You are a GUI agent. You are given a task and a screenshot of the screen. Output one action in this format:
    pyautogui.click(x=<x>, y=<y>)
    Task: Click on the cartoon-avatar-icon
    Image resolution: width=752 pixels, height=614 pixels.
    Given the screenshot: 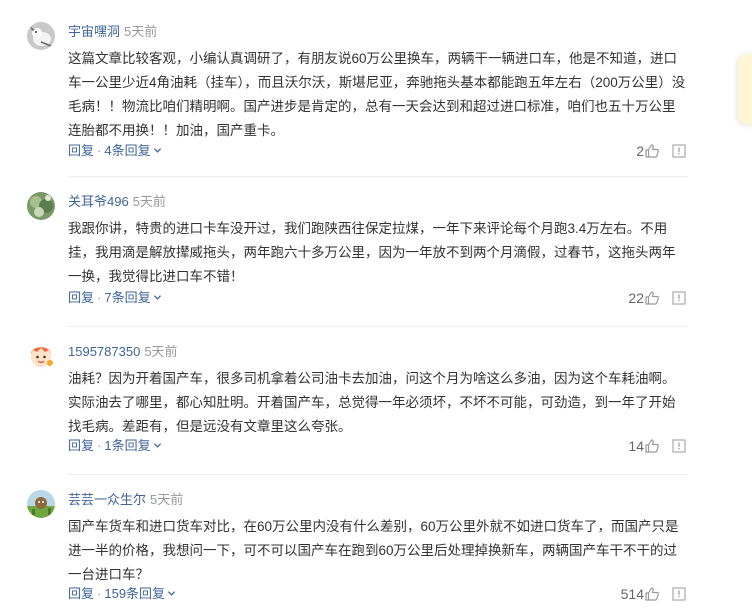 What is the action you would take?
    pyautogui.click(x=41, y=356)
    